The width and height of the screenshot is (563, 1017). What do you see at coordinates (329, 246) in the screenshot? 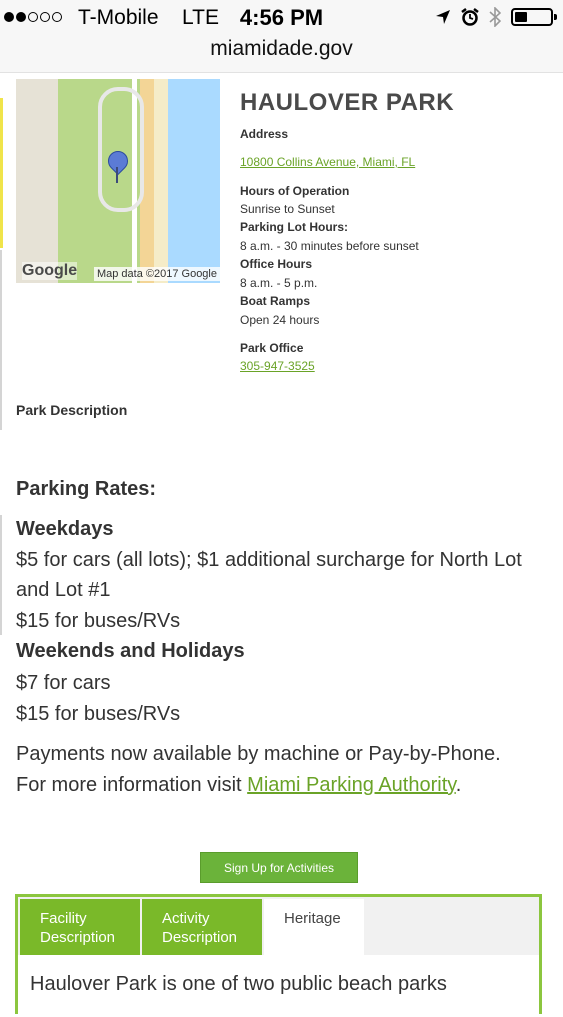
I see `parking-hours-value: 8 a.m. - 30 minutes before sunset` at bounding box center [329, 246].